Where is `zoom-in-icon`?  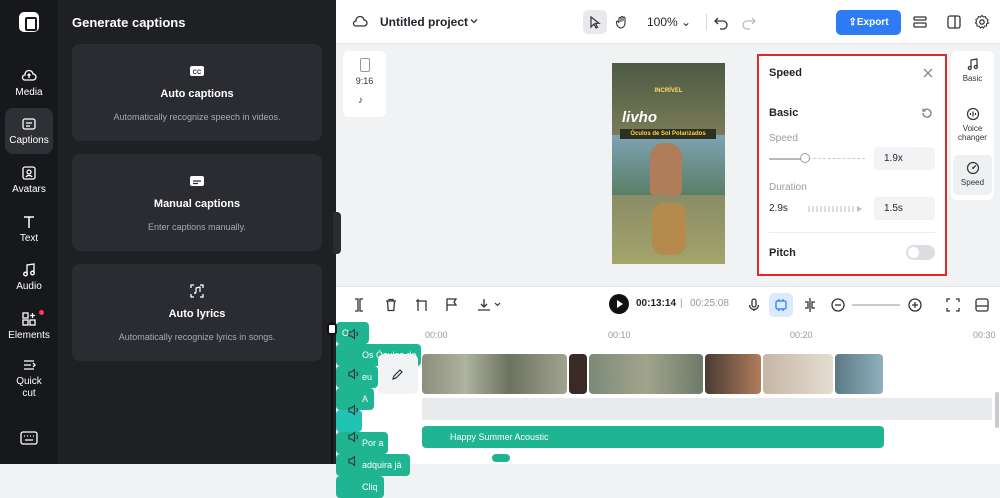 zoom-in-icon is located at coordinates (915, 305).